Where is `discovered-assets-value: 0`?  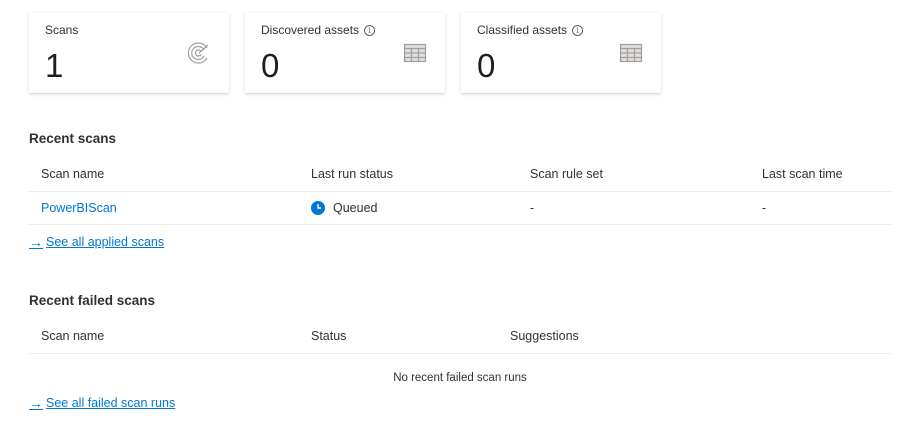
discovered-assets-value: 0 is located at coordinates (270, 65).